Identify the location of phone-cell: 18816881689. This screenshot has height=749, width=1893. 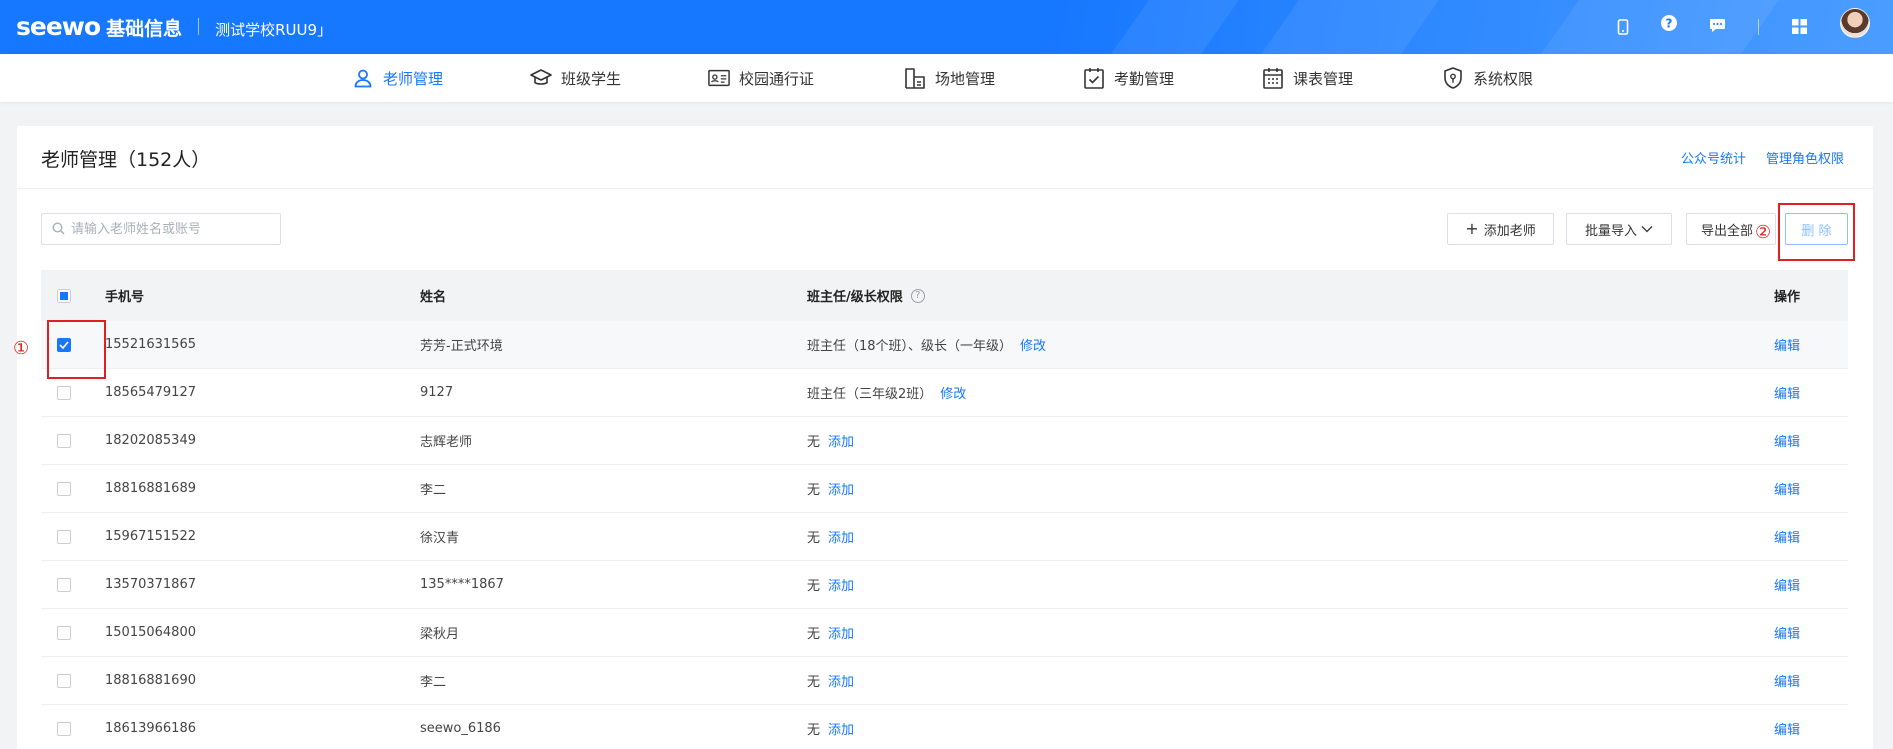
(150, 488).